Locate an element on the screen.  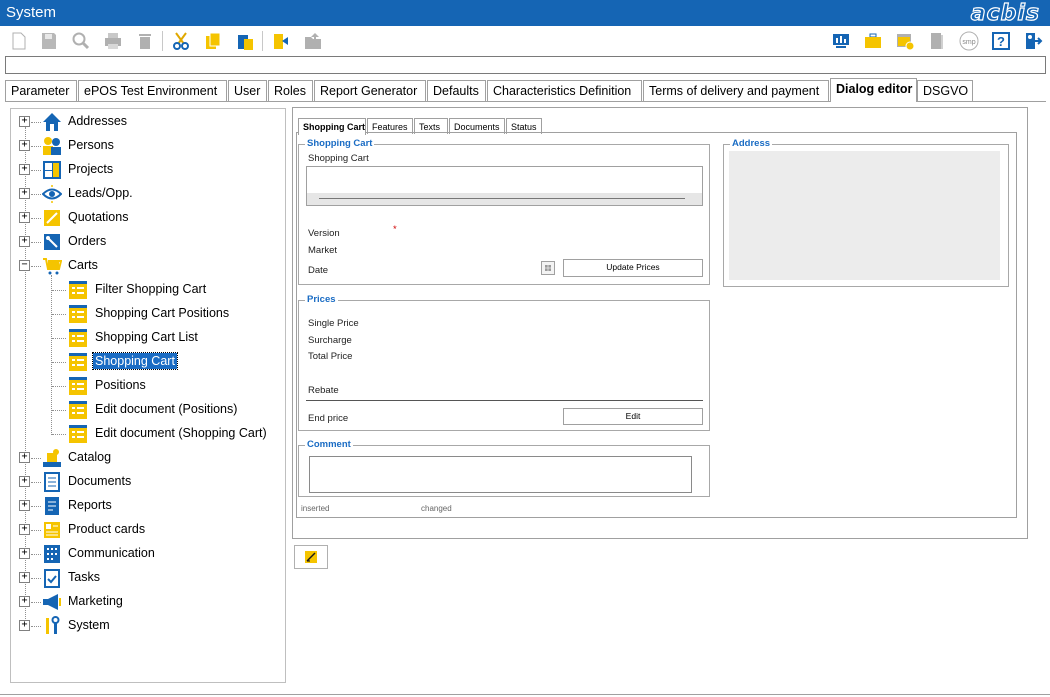
tree-label: Shopping Cart List is located at coordinates (146, 337).